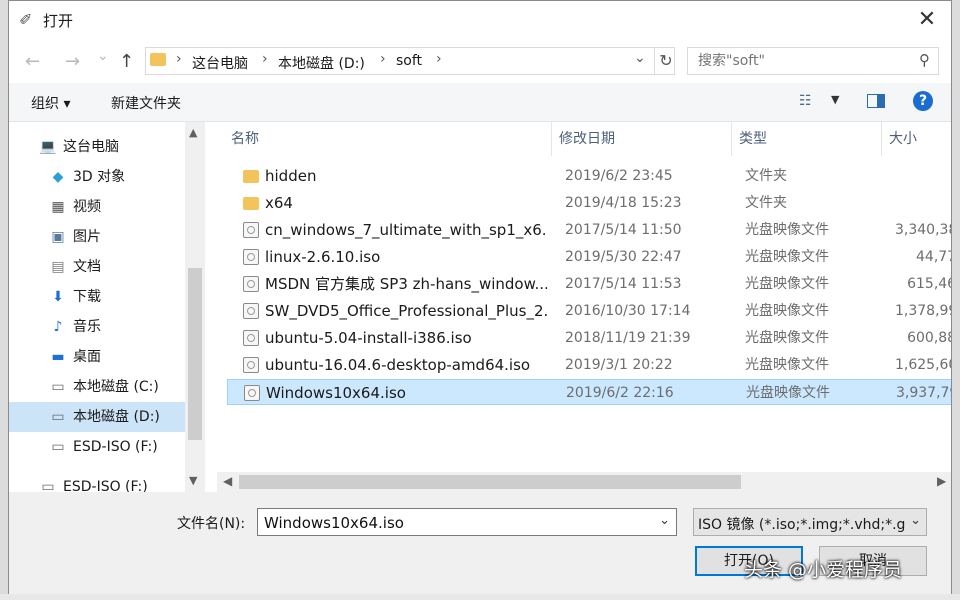 The height and width of the screenshot is (600, 960). I want to click on breadcrumb-soft: soft, so click(409, 61).